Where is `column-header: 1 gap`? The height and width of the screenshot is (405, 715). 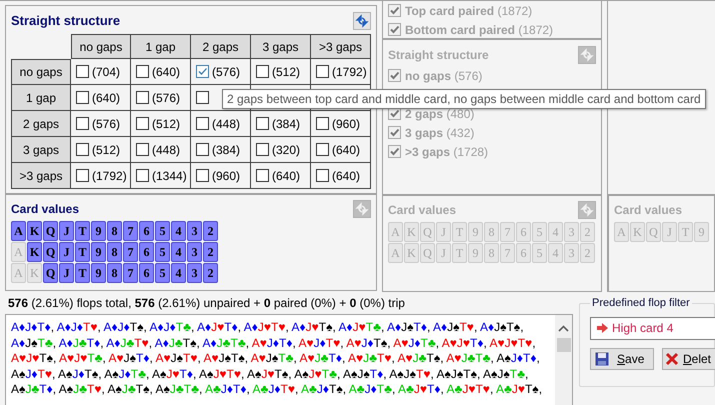 column-header: 1 gap is located at coordinates (161, 46).